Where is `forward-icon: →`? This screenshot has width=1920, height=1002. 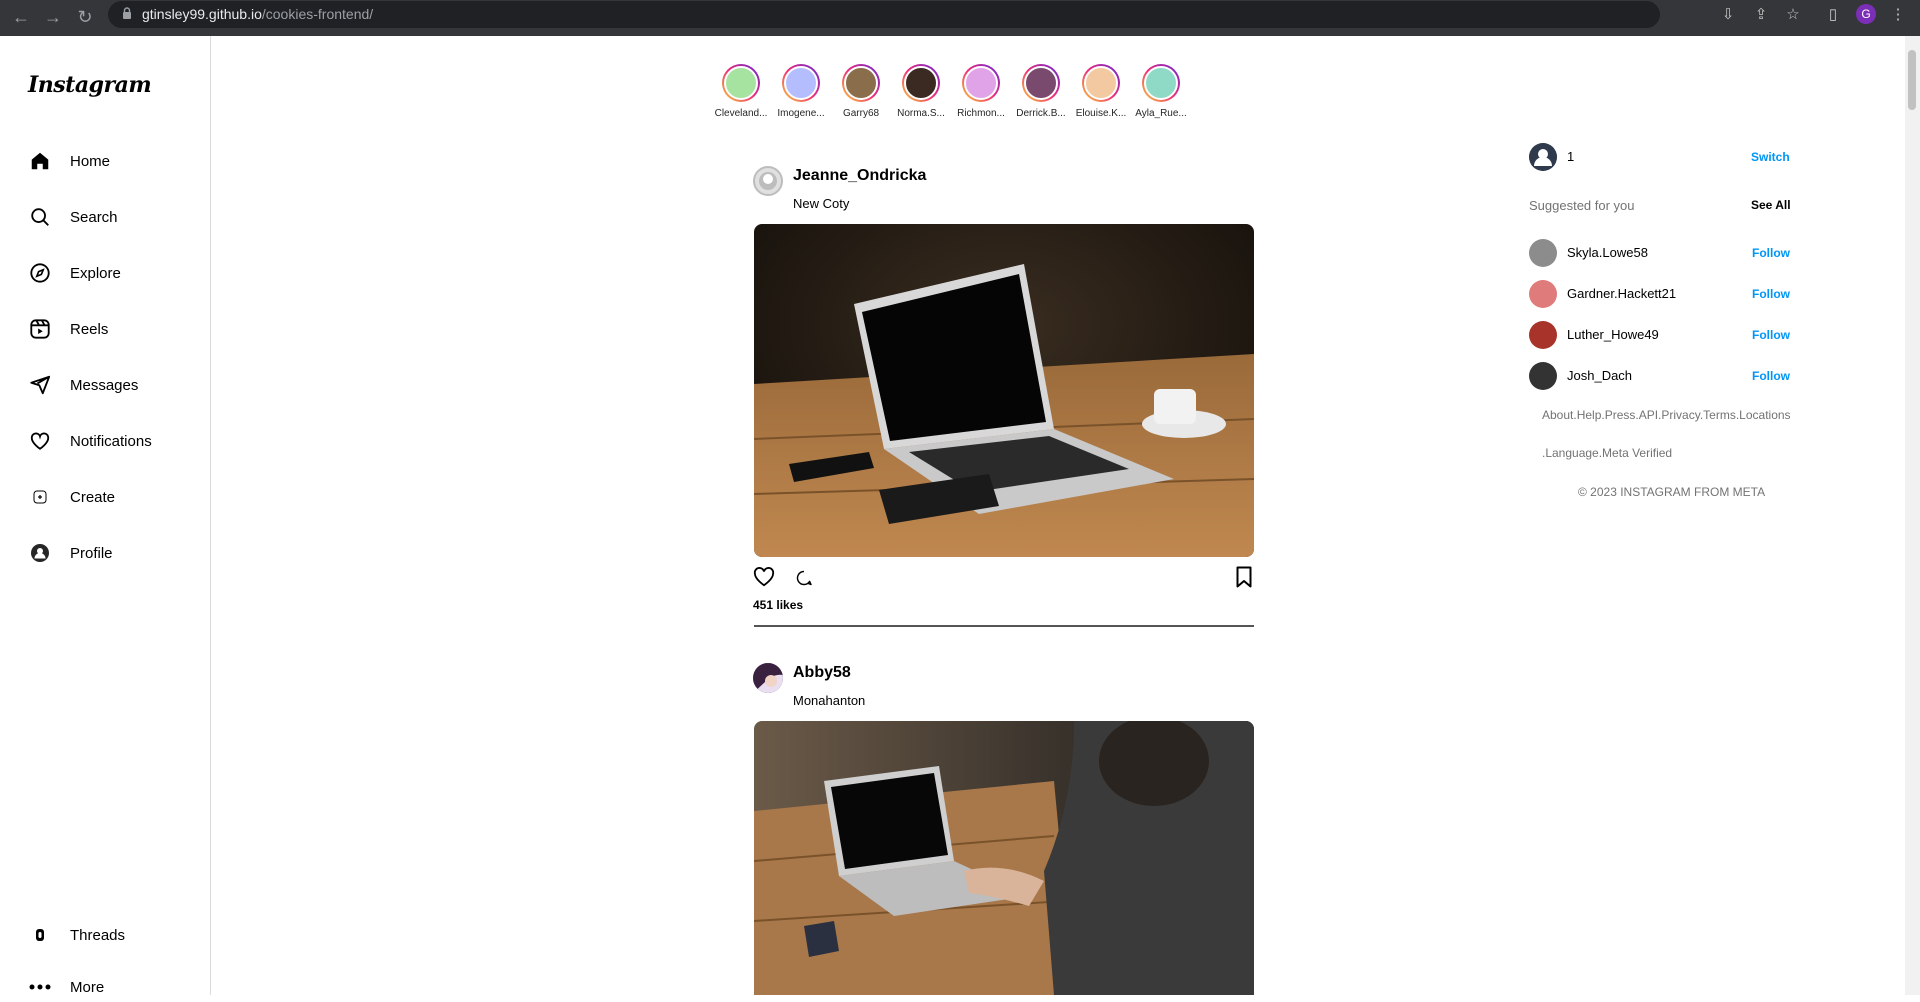
forward-icon: → is located at coordinates (53, 17).